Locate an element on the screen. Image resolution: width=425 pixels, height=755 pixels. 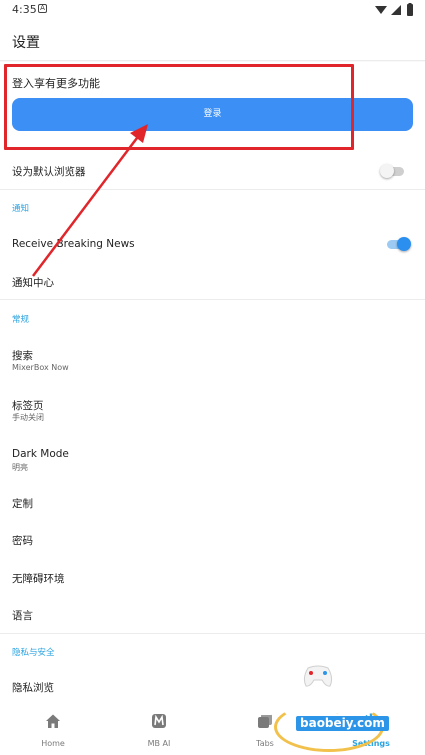
customize-row: 定制 is located at coordinates (212, 503).